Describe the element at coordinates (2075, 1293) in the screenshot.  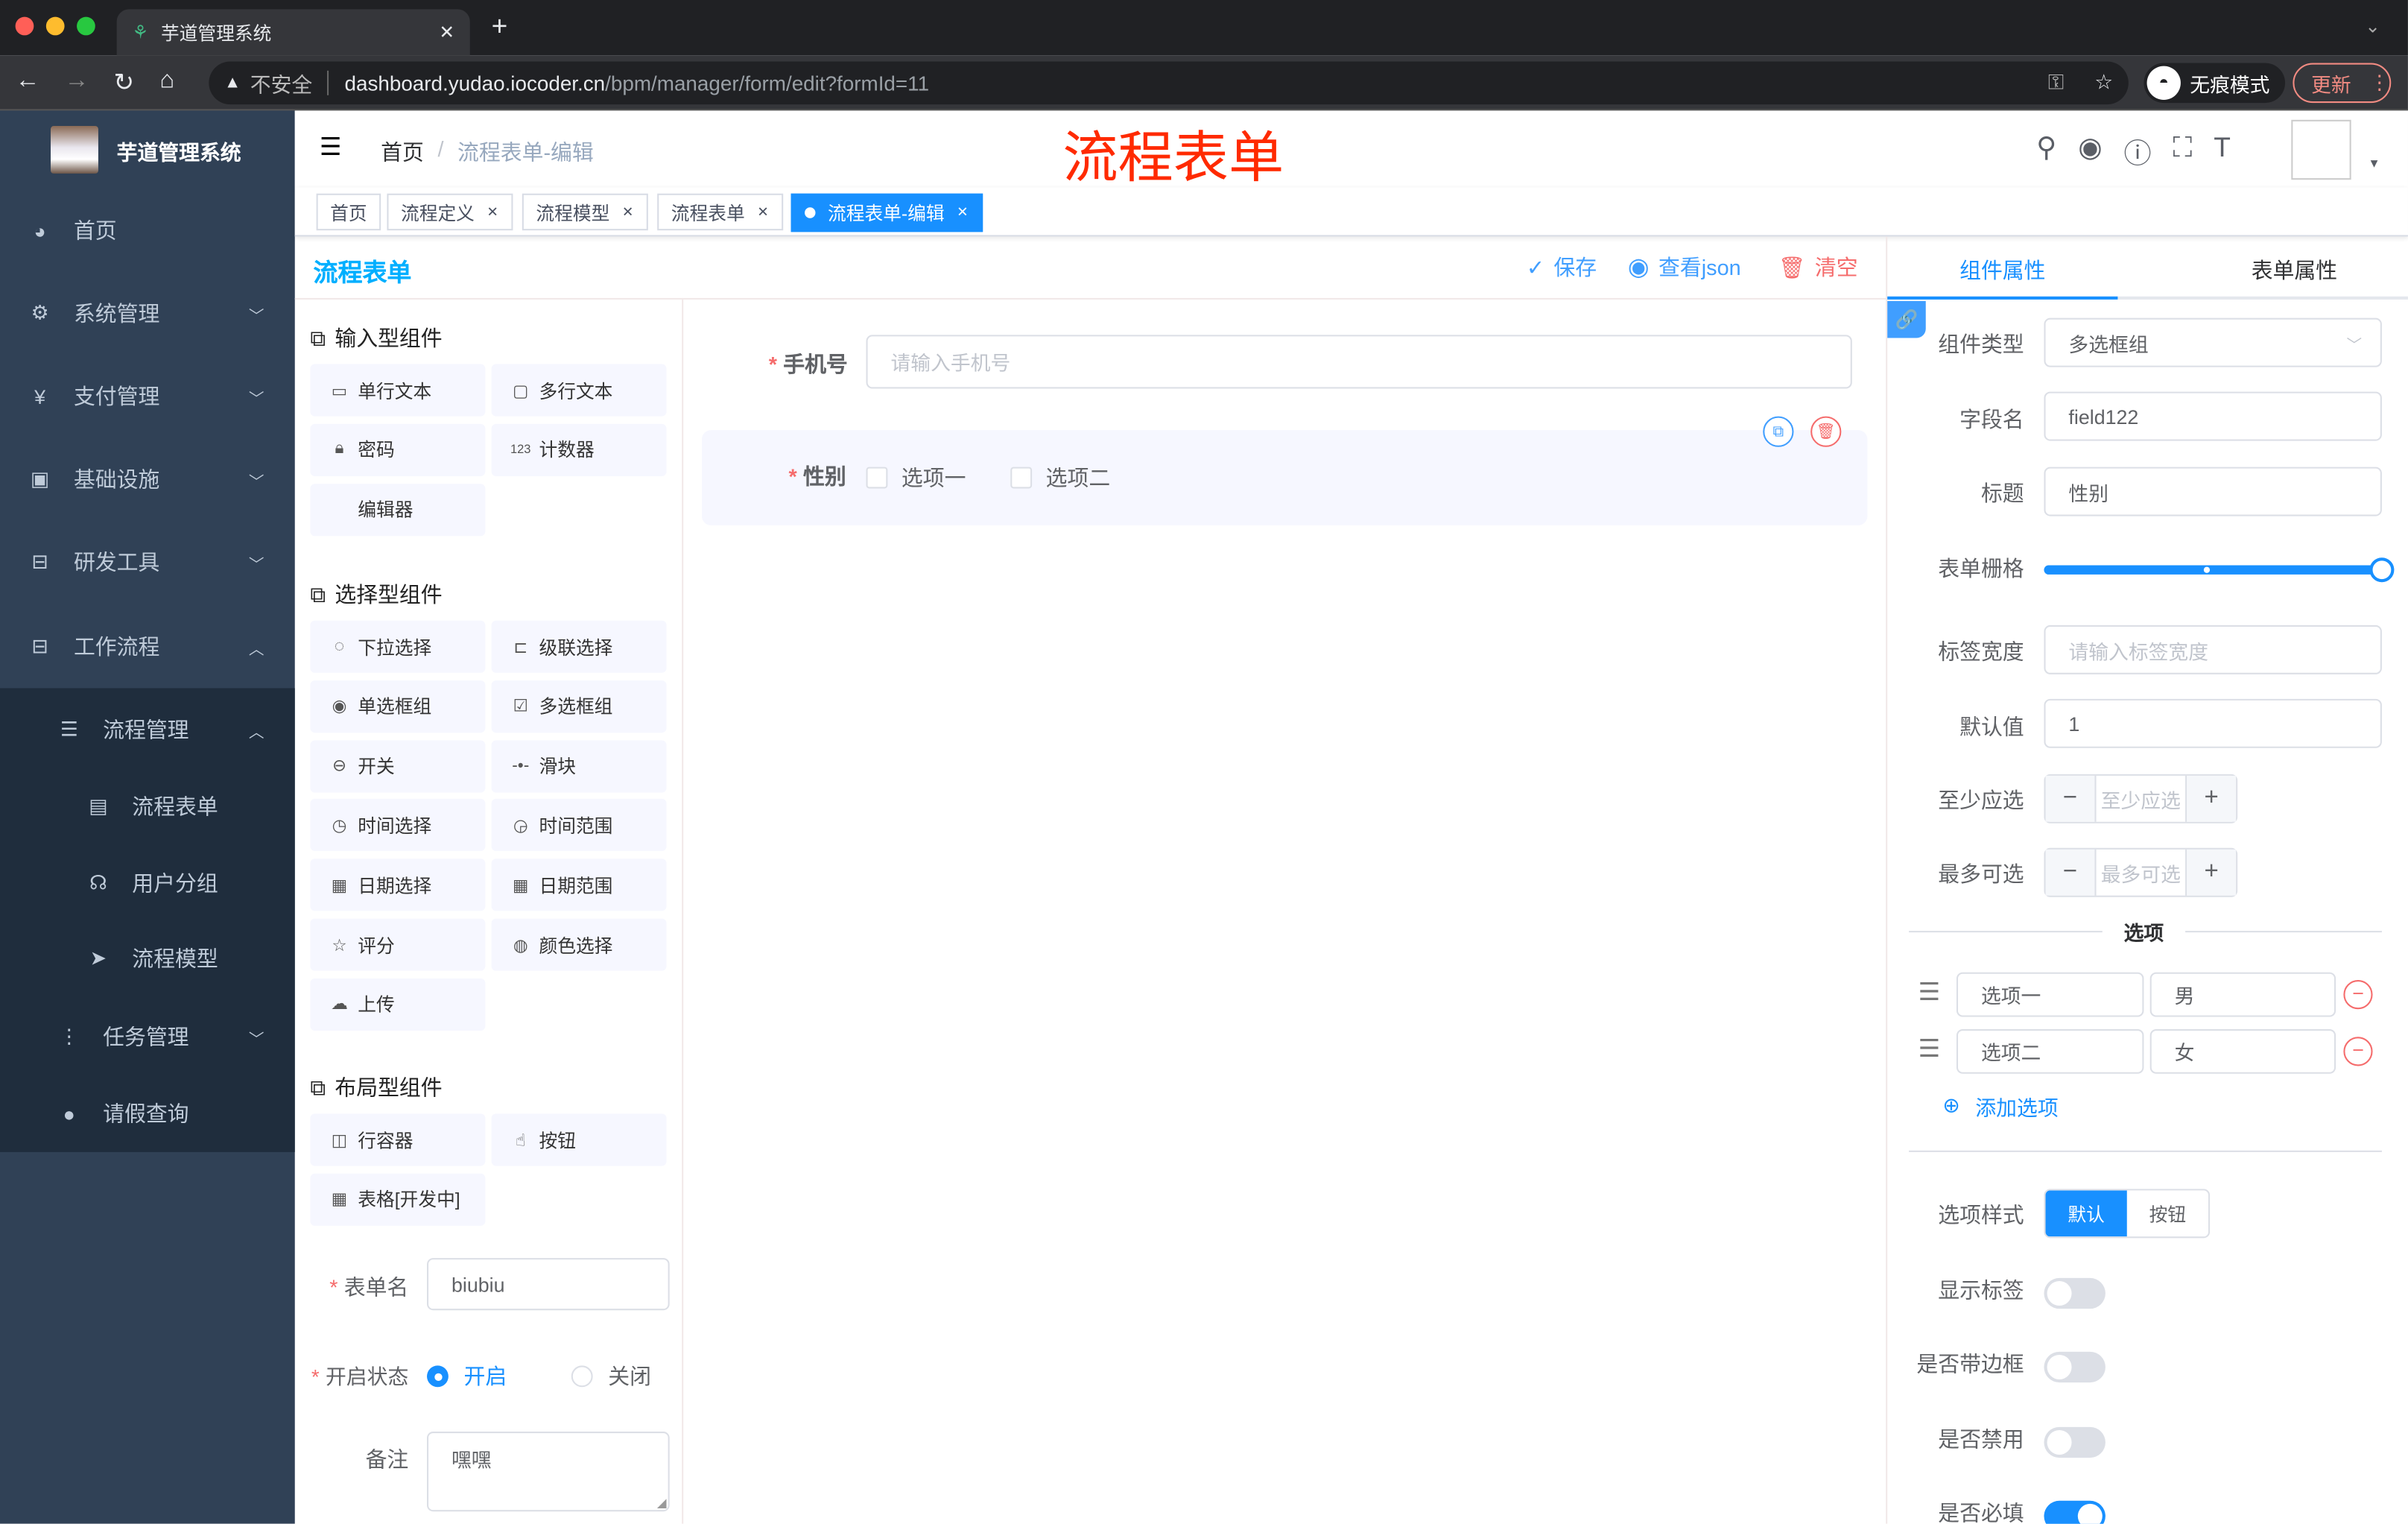
I see `show-label-switch` at that location.